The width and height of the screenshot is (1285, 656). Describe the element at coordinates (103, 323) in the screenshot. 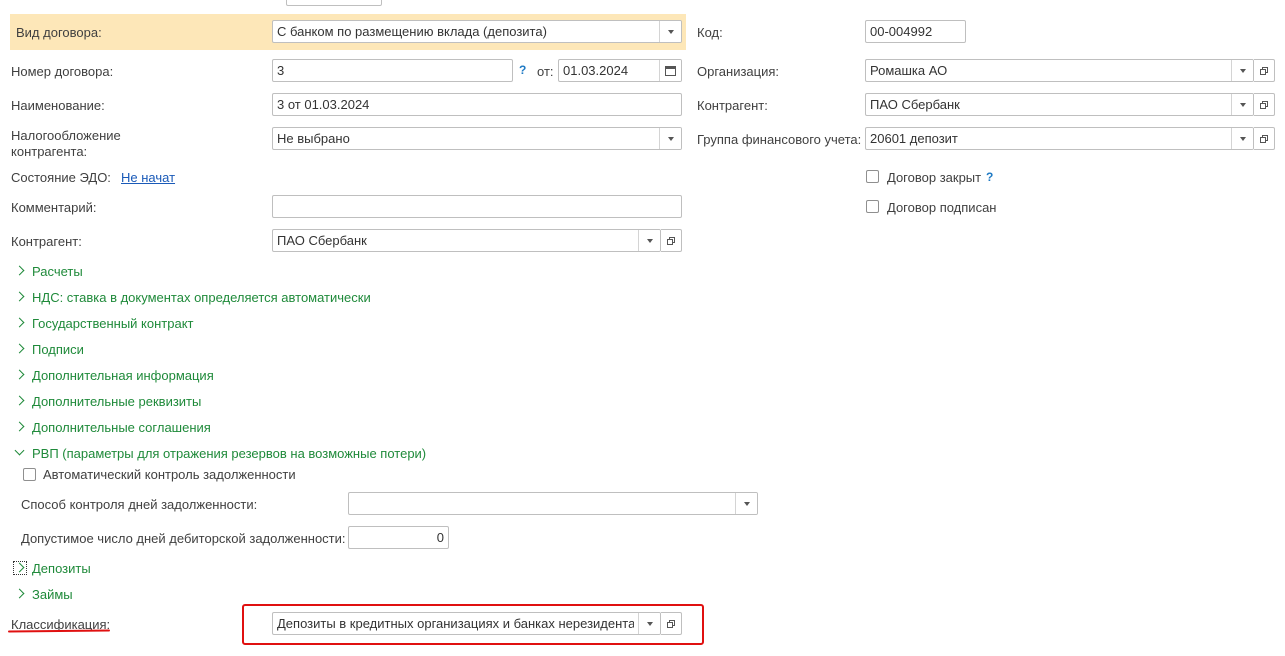

I see `group-gov-contract: Государственный контракт` at that location.